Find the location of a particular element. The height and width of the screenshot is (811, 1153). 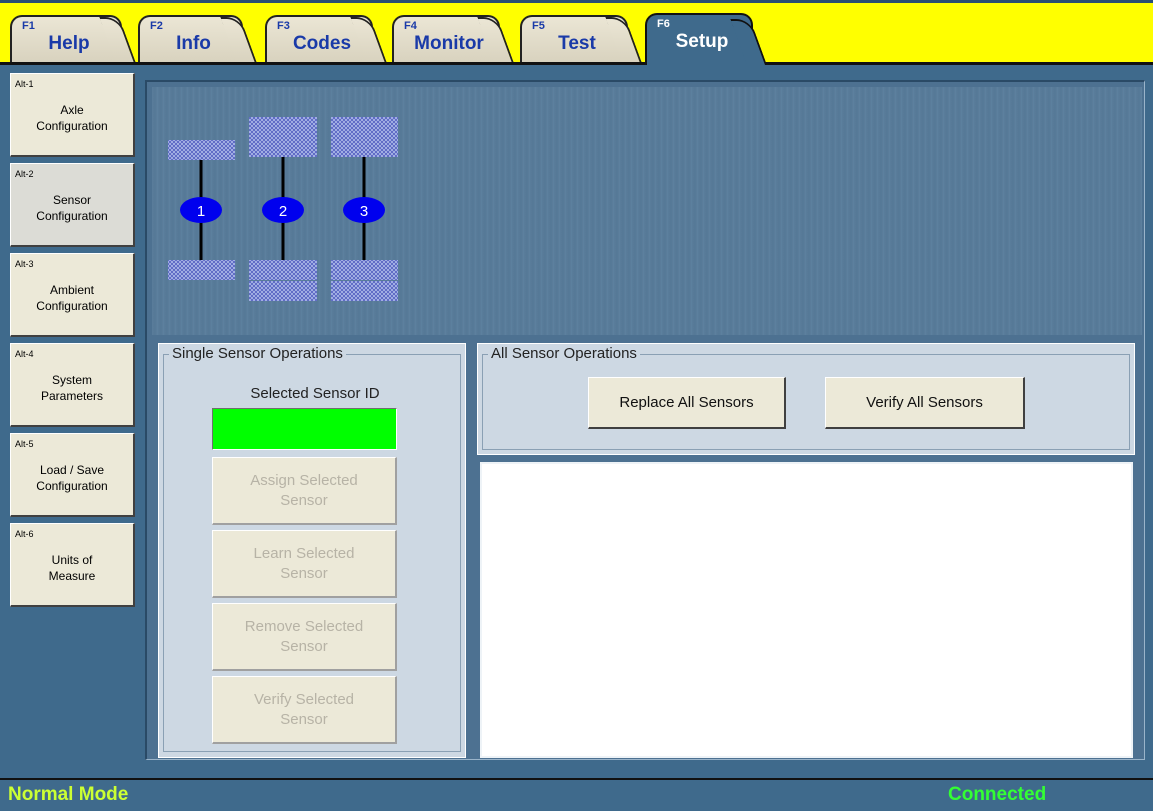

tab-help: F1 Help is located at coordinates (66, 39).